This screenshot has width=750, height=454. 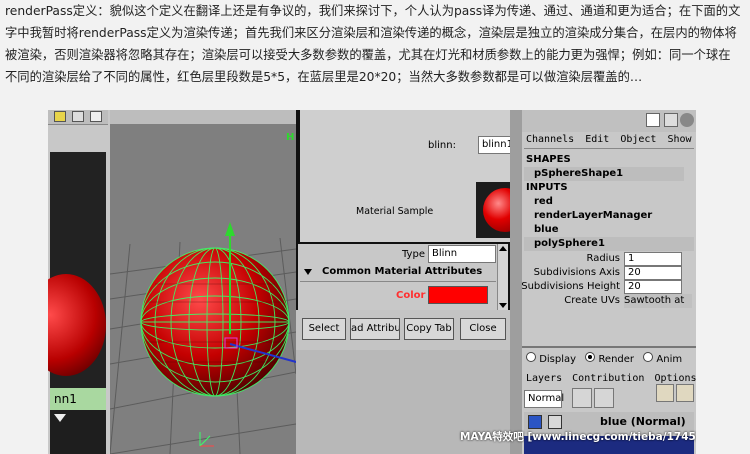 I want to click on type-label: Type, so click(x=413, y=254).